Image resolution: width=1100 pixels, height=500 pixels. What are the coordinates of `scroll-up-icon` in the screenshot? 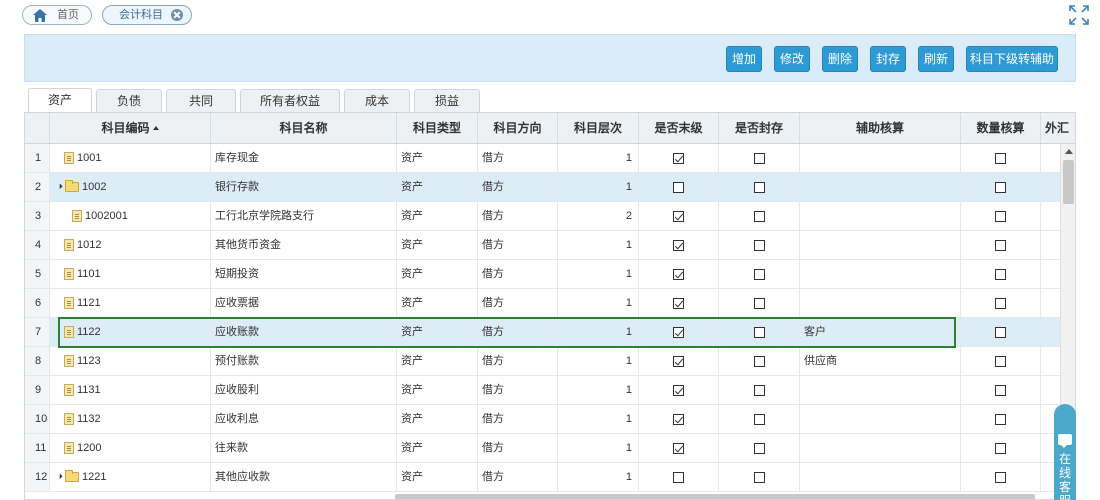 It's located at (1069, 151).